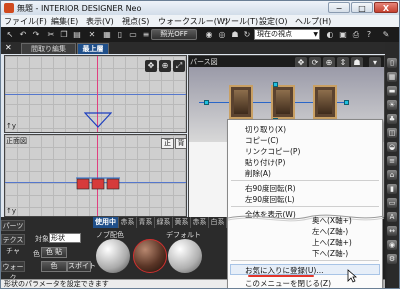  Describe the element at coordinates (392, 175) in the screenshot. I see `roof-icon: ⌂` at that location.